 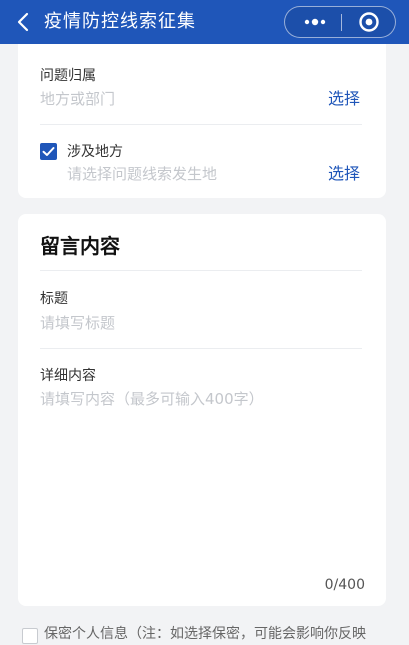 What do you see at coordinates (68, 376) in the screenshot?
I see `detail-label: 详细内容` at bounding box center [68, 376].